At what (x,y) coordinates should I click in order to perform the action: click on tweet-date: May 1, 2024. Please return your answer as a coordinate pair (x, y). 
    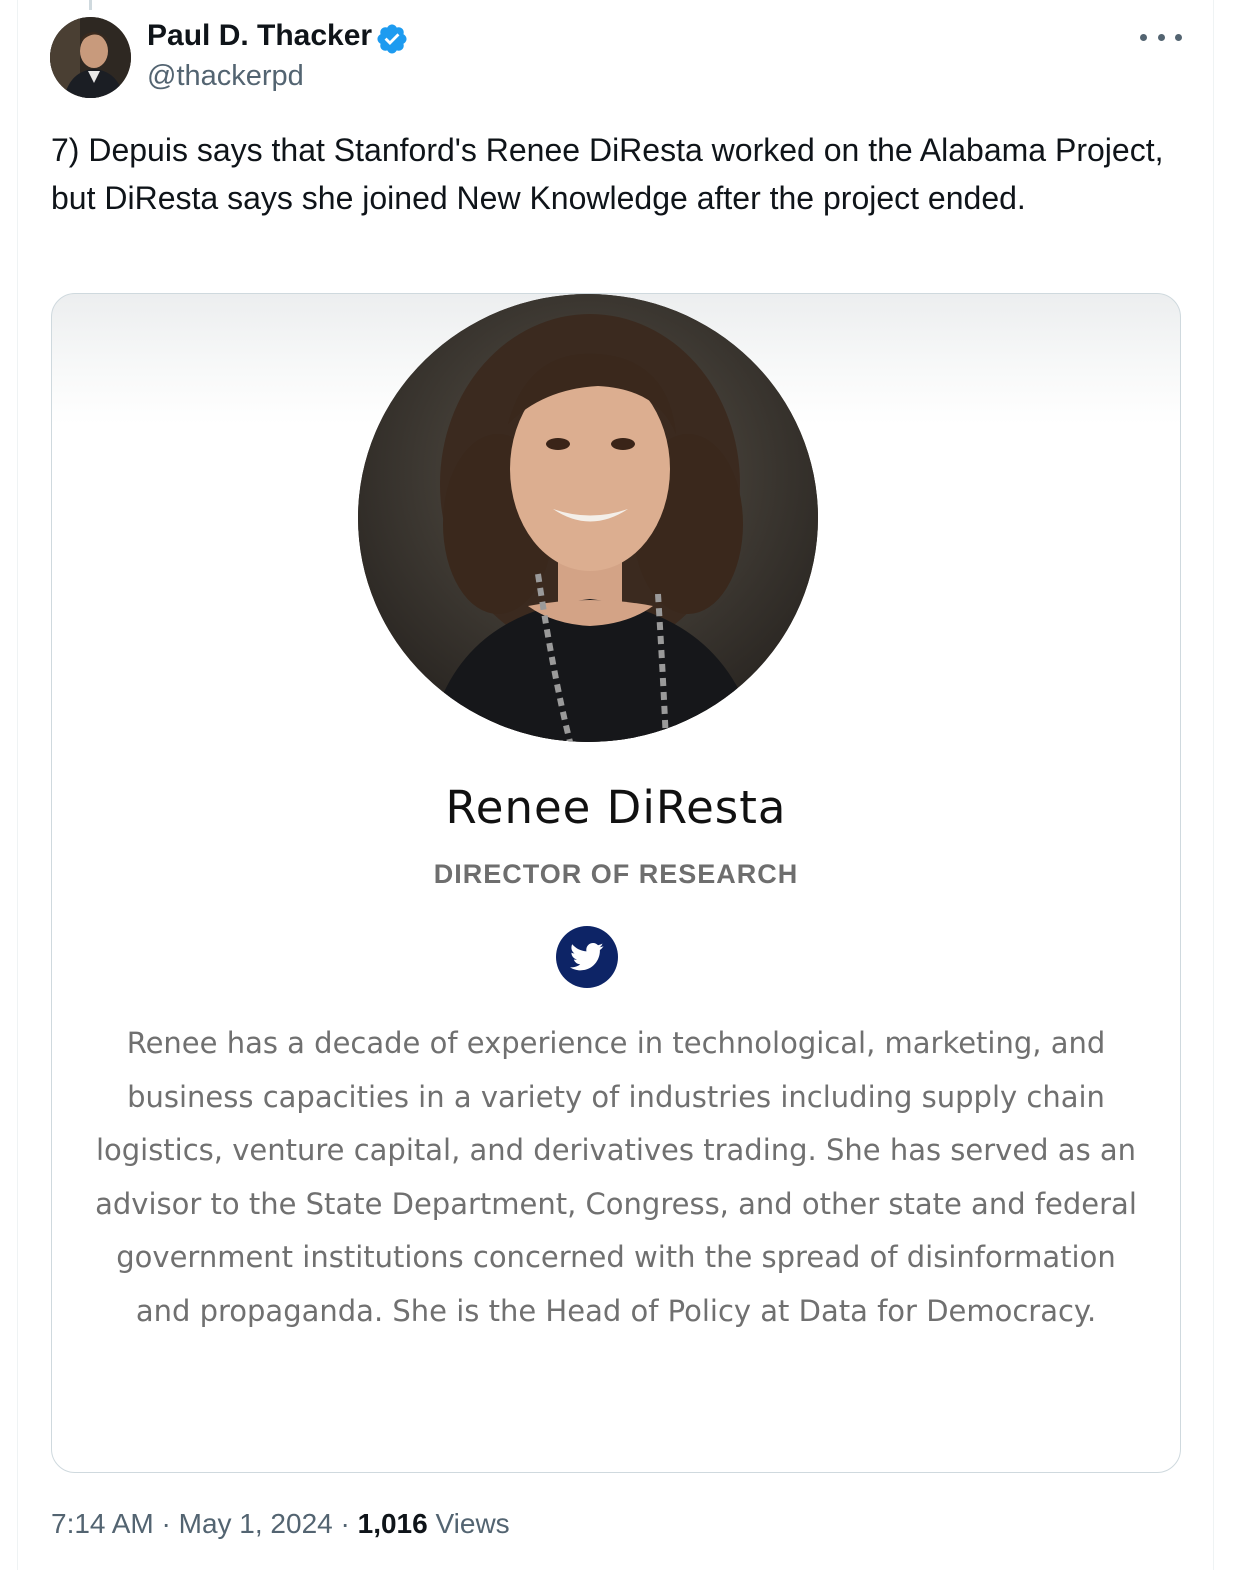
    Looking at the image, I should click on (256, 1523).